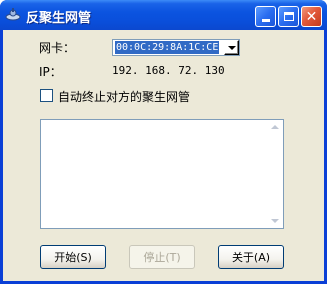  Describe the element at coordinates (168, 70) in the screenshot. I see `ip-value: 192. 168. 72. 130` at that location.